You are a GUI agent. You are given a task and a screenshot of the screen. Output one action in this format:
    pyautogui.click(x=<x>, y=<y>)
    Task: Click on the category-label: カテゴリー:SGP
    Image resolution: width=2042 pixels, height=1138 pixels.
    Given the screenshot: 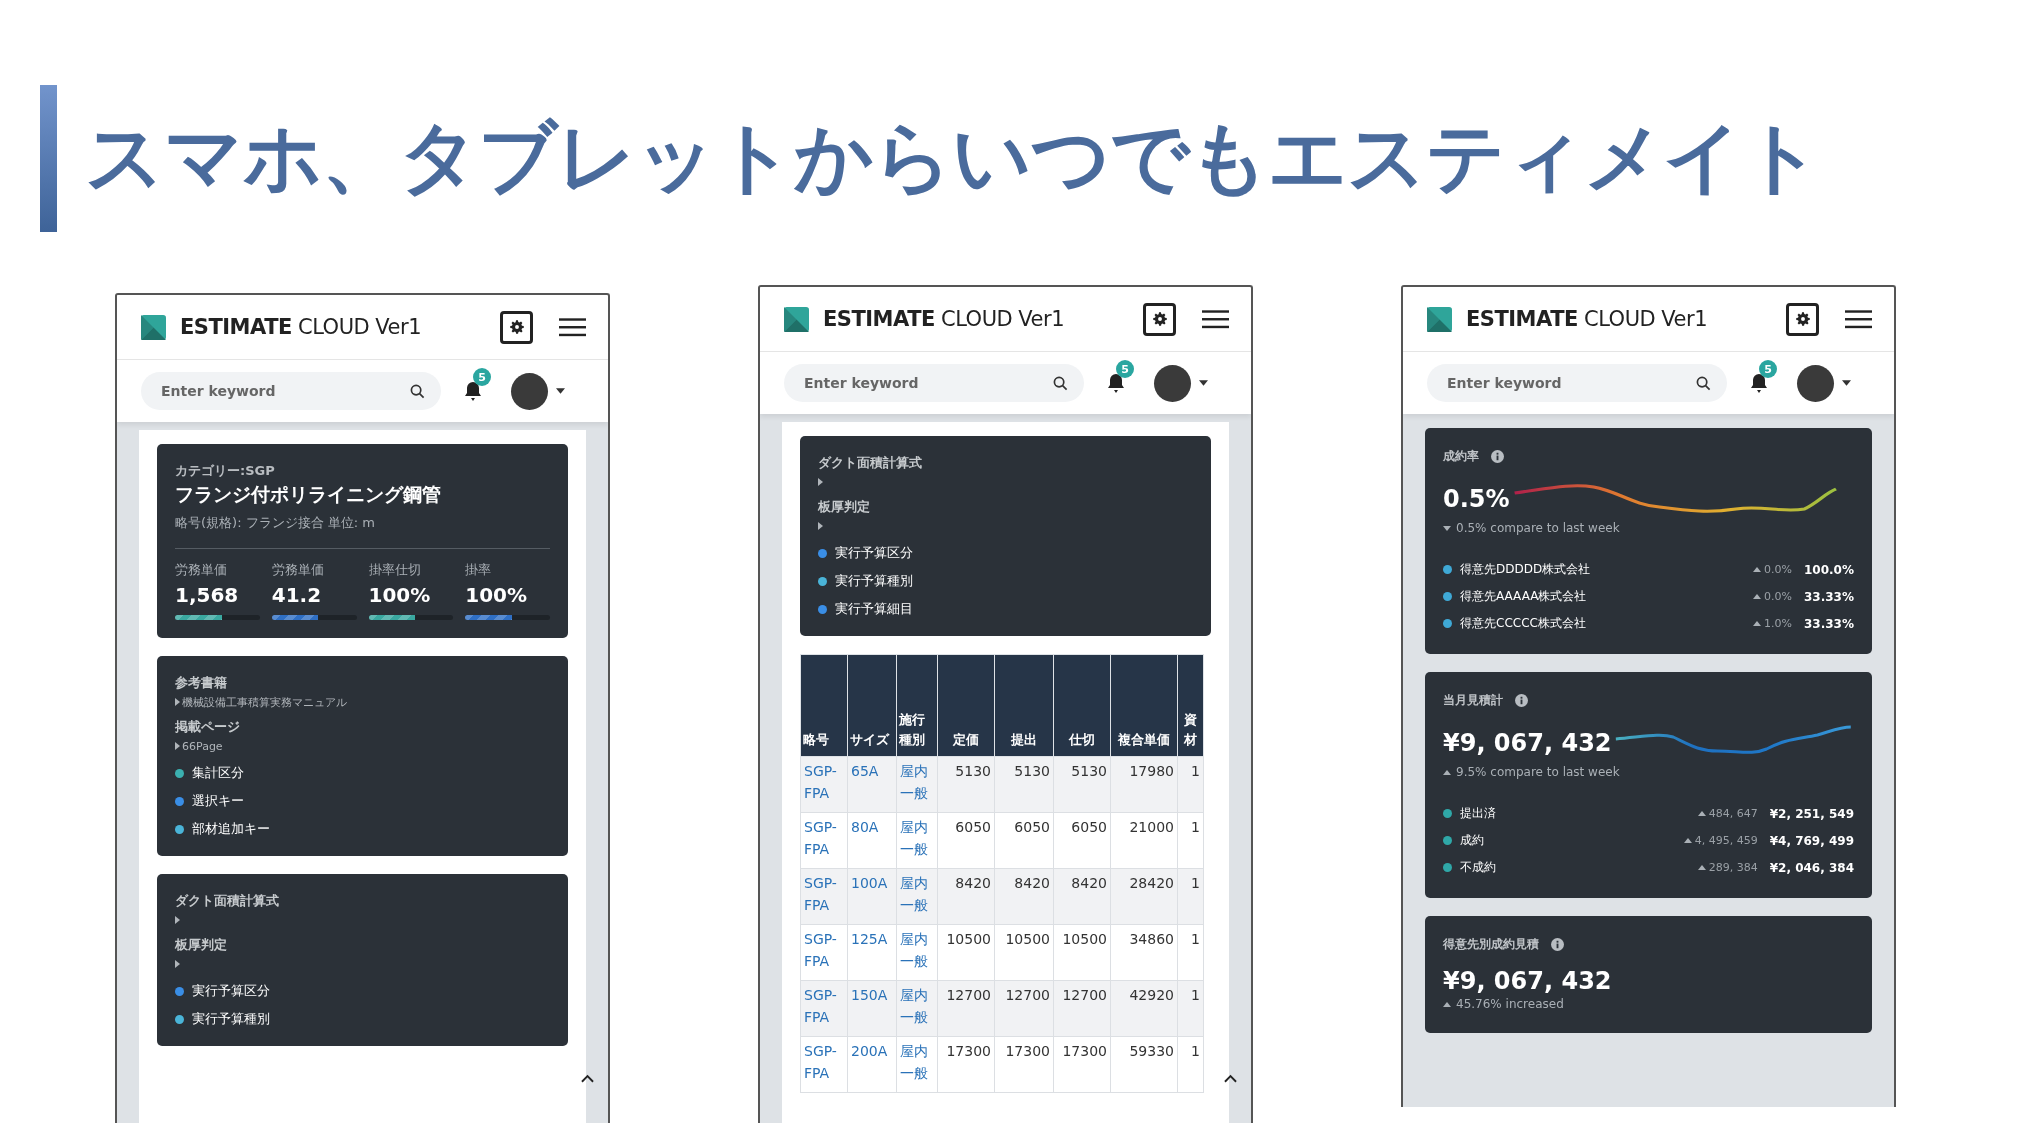 What is the action you would take?
    pyautogui.click(x=225, y=471)
    